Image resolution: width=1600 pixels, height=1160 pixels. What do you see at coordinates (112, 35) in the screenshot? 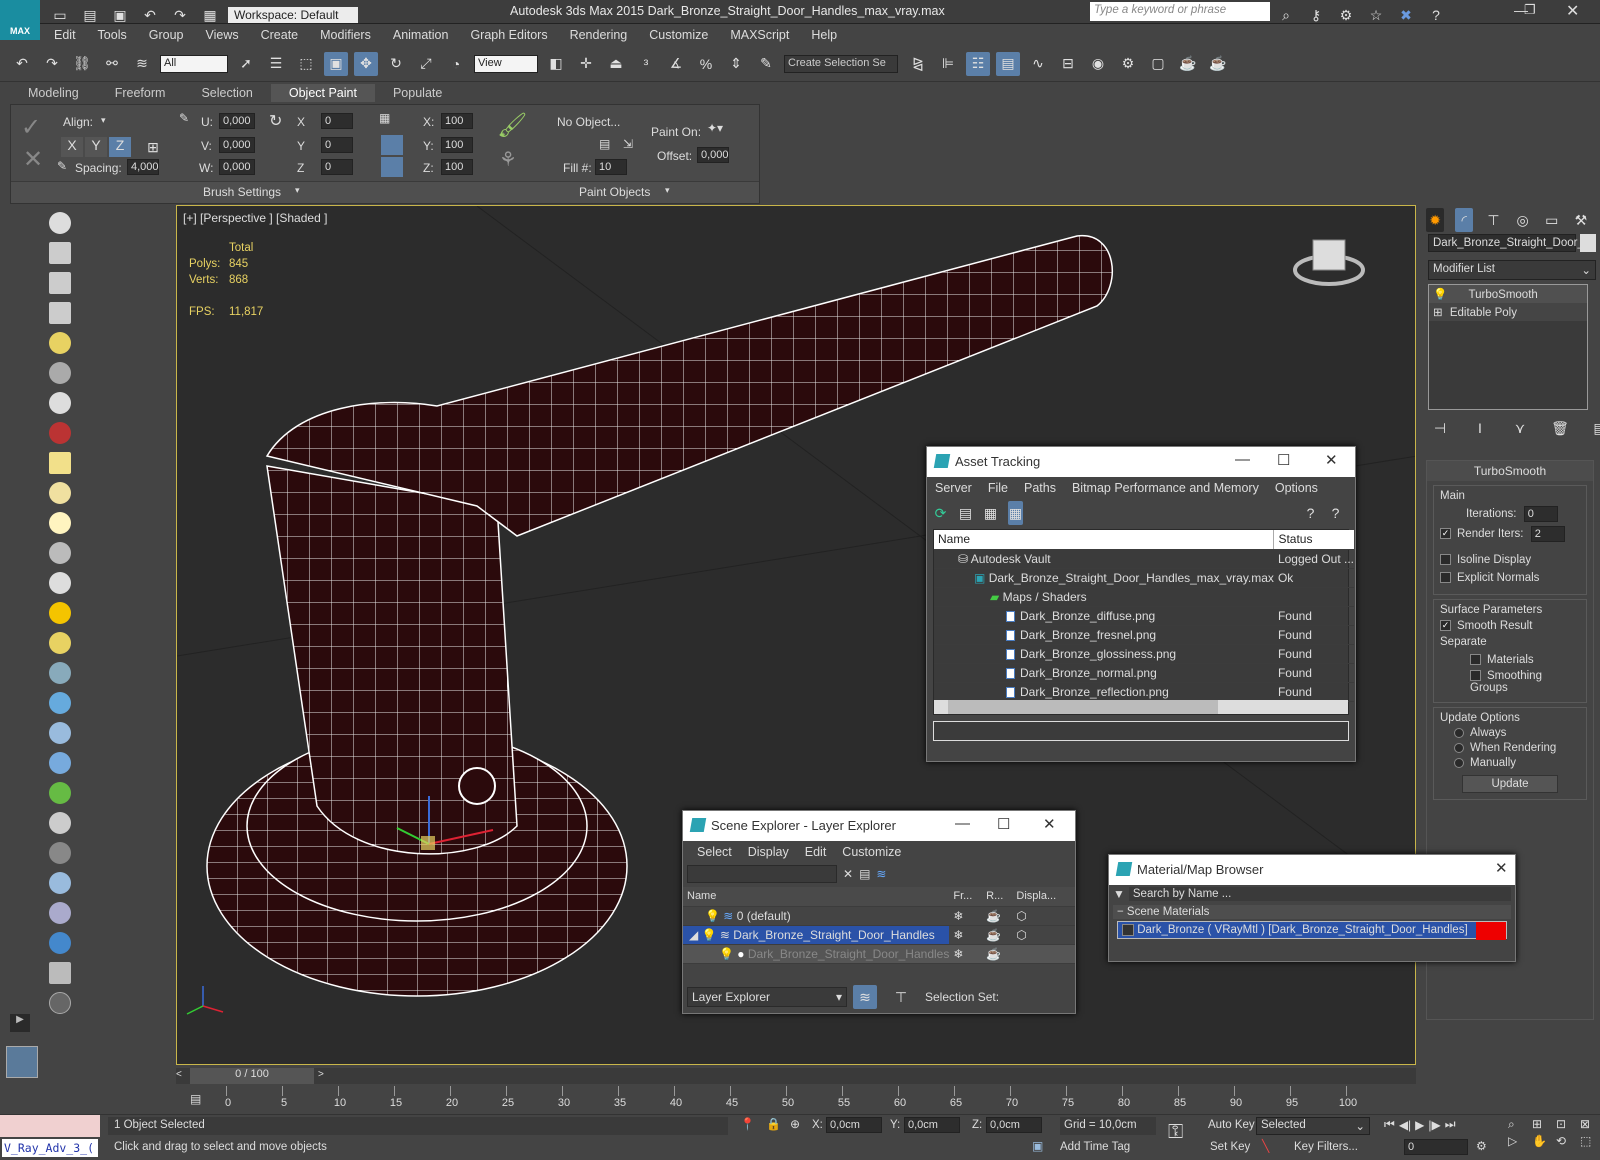
I see `menu-tools: Tools` at bounding box center [112, 35].